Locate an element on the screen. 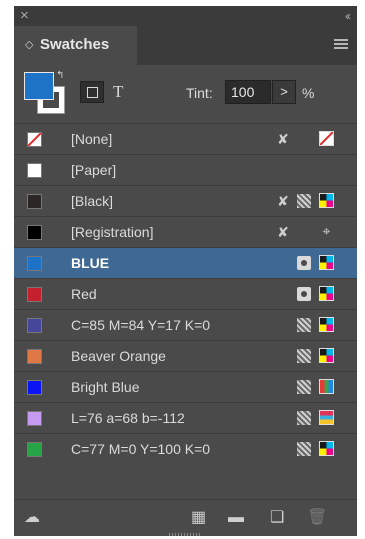 This screenshot has width=365, height=539. collapse-panel-icon: ‹‹ is located at coordinates (348, 16).